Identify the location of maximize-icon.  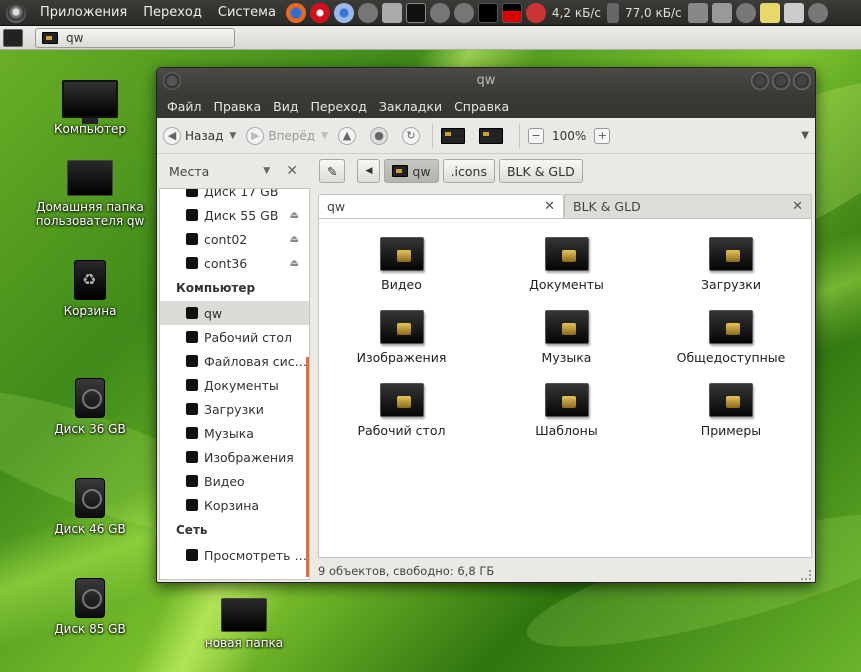
(781, 81).